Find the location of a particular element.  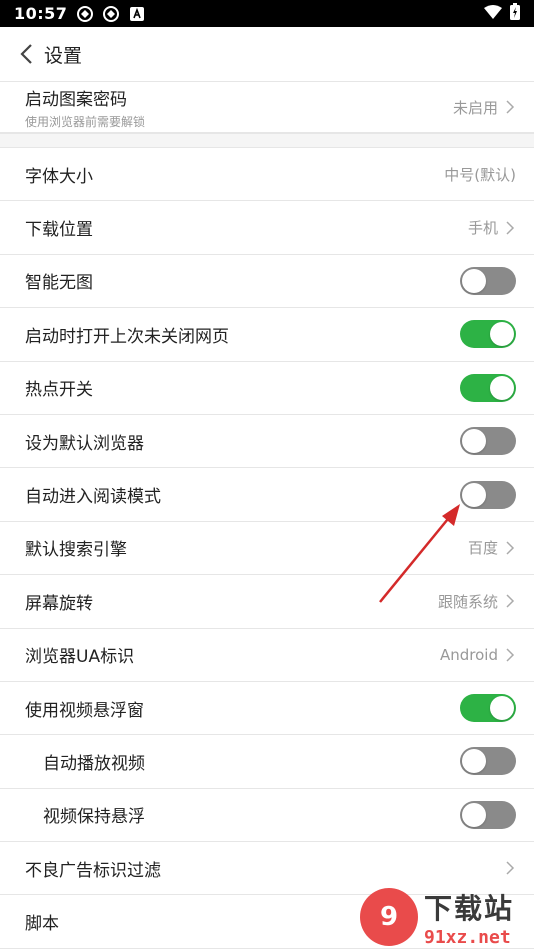

download-location-row: 下载位置 手机 is located at coordinates (267, 228).